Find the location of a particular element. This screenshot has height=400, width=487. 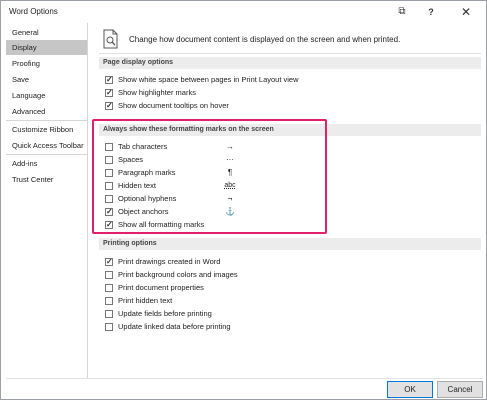

document-magnifier-icon is located at coordinates (110, 39).